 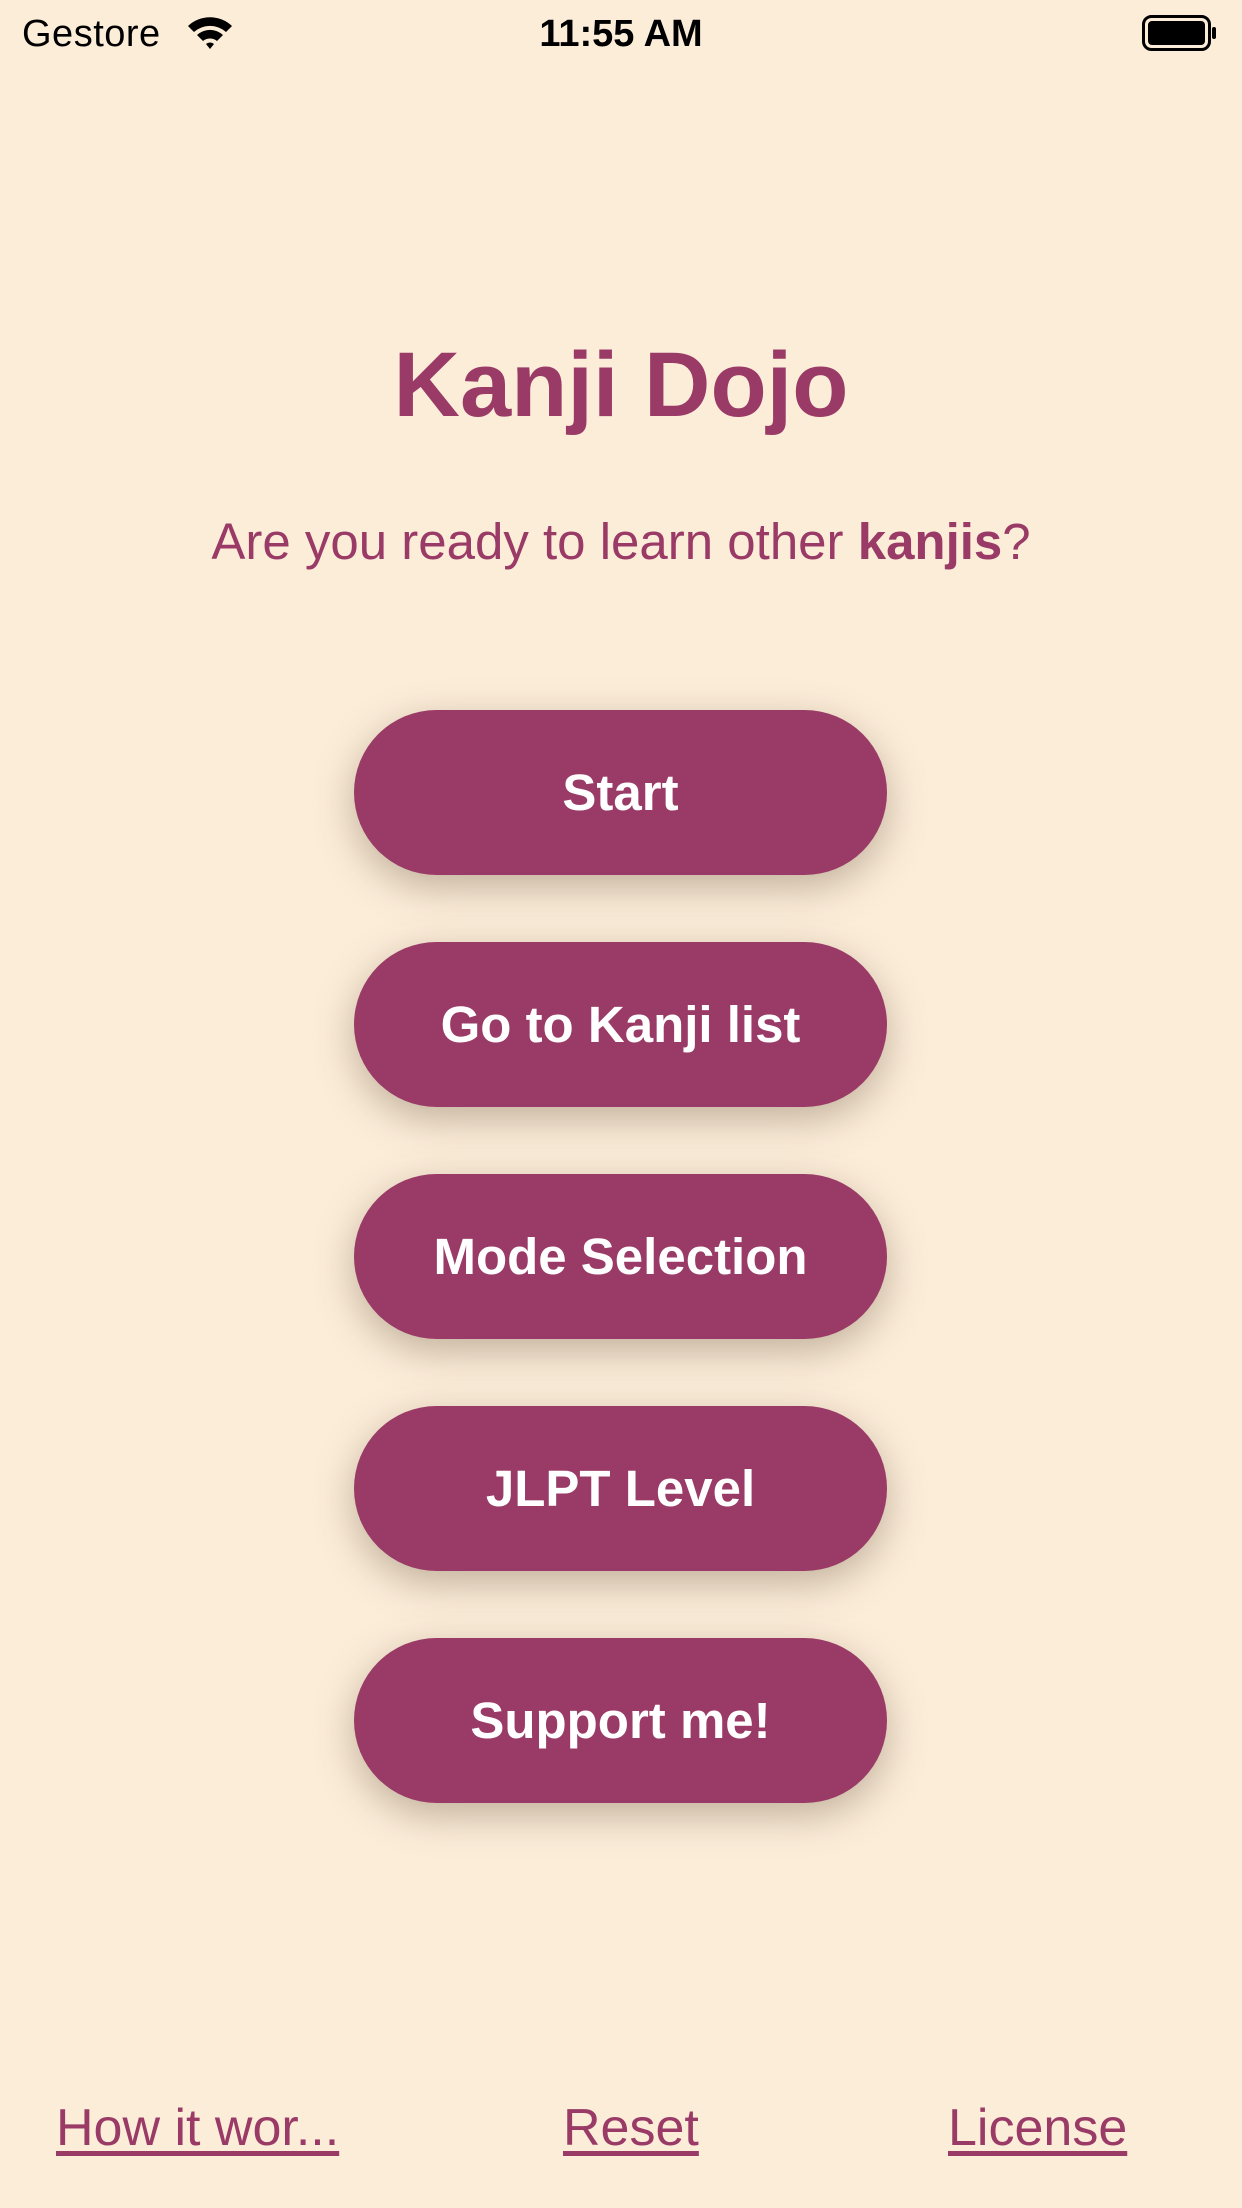 I want to click on support-button: Support me!, so click(x=620, y=1720).